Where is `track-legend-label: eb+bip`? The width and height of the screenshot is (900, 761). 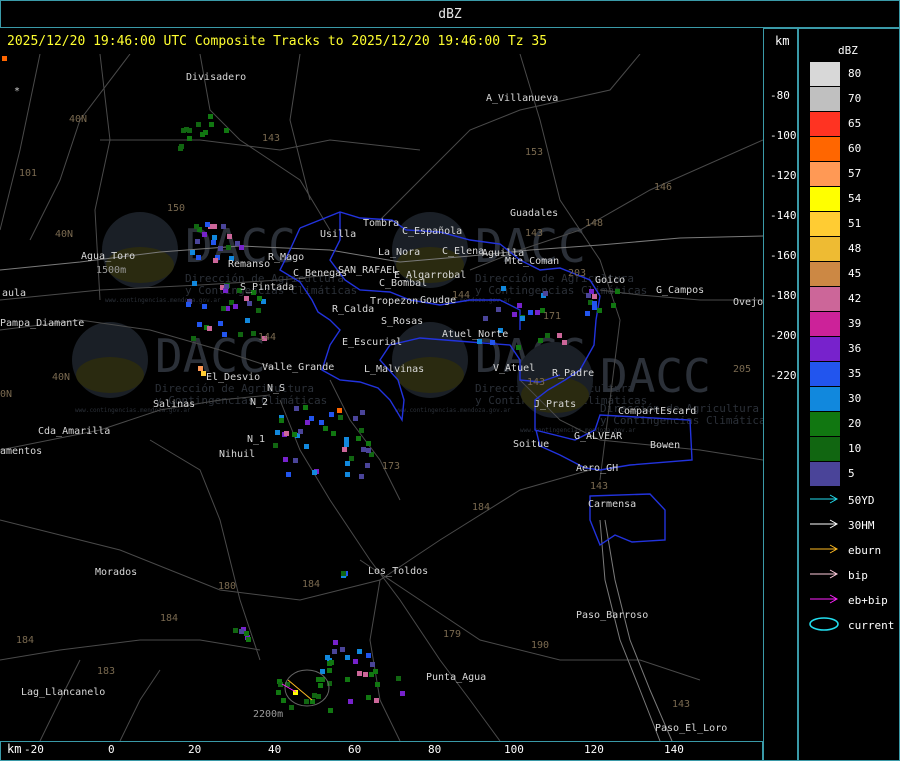 track-legend-label: eb+bip is located at coordinates (868, 600).